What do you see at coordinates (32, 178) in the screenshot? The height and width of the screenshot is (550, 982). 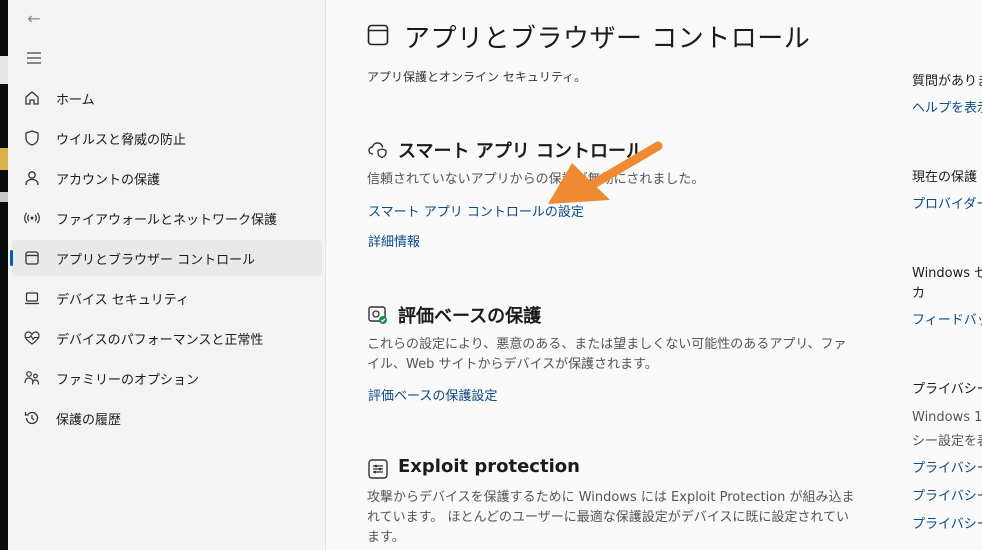 I see `person-icon` at bounding box center [32, 178].